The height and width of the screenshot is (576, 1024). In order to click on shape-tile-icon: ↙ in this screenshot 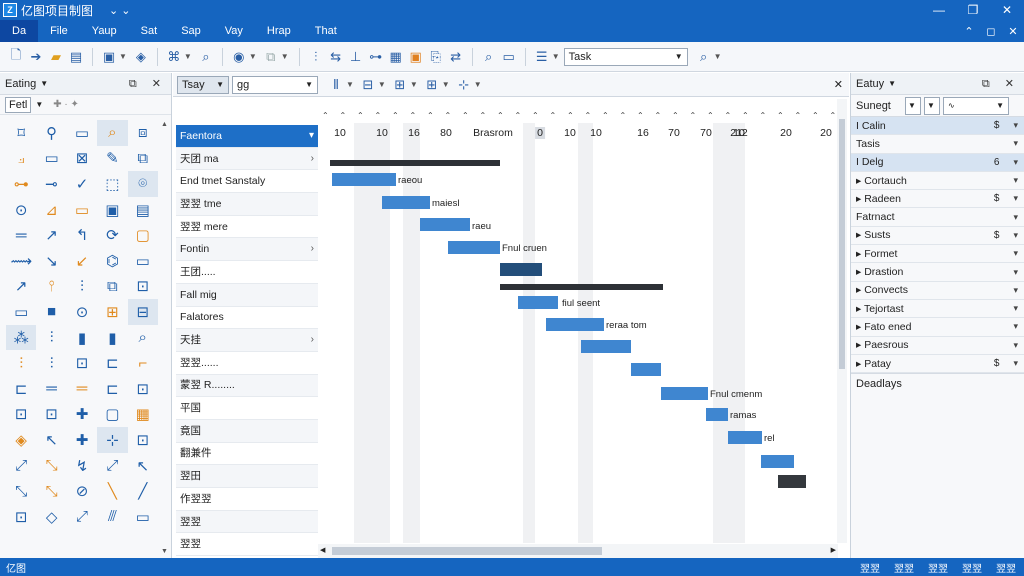, I will do `click(82, 261)`.